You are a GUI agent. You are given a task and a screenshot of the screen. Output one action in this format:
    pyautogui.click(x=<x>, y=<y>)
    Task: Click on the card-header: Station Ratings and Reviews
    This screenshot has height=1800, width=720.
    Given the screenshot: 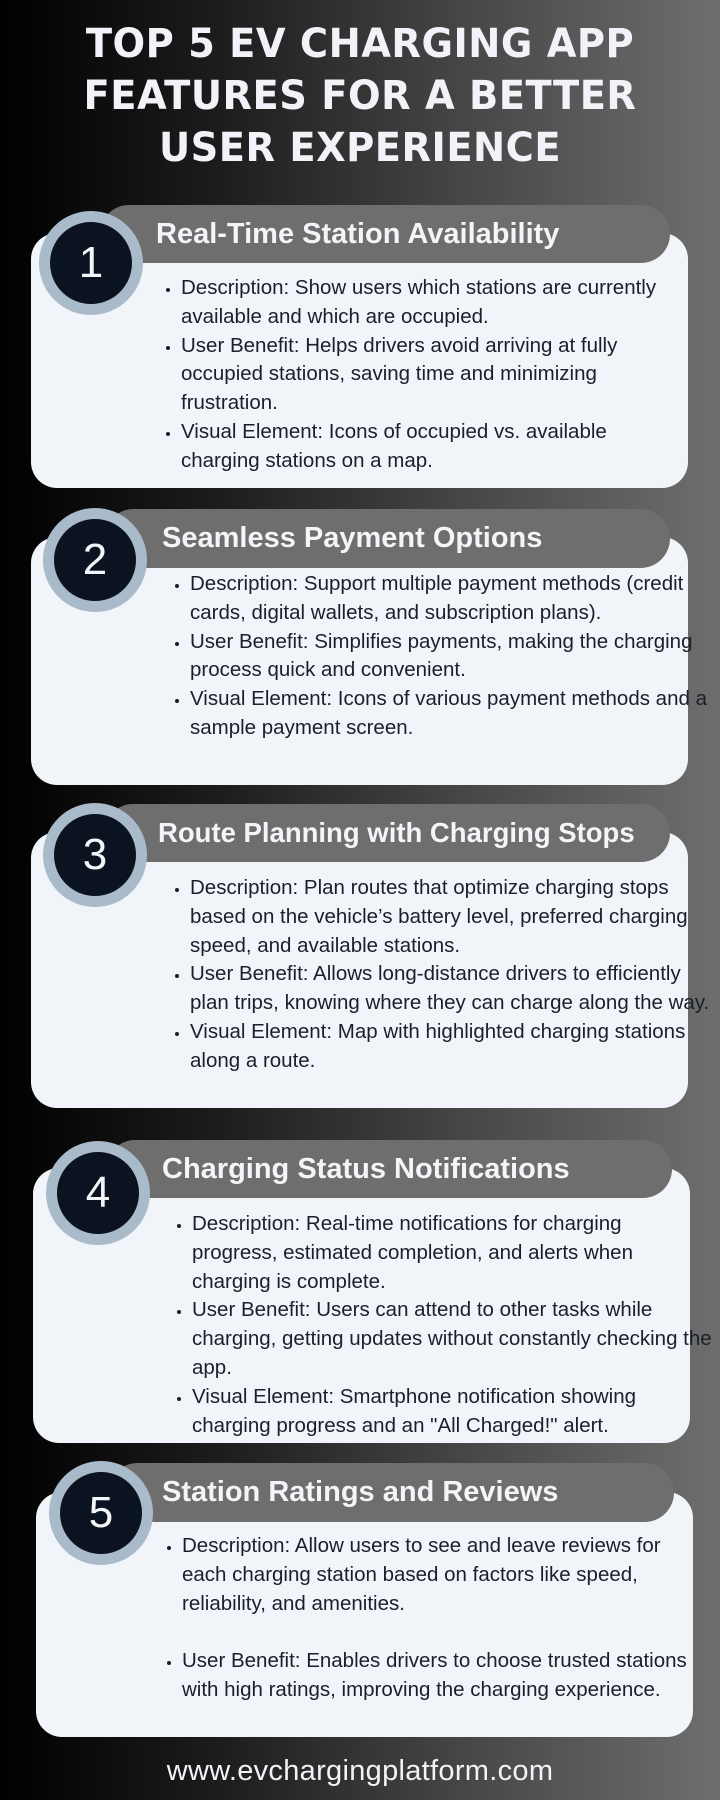 What is the action you would take?
    pyautogui.click(x=391, y=1492)
    